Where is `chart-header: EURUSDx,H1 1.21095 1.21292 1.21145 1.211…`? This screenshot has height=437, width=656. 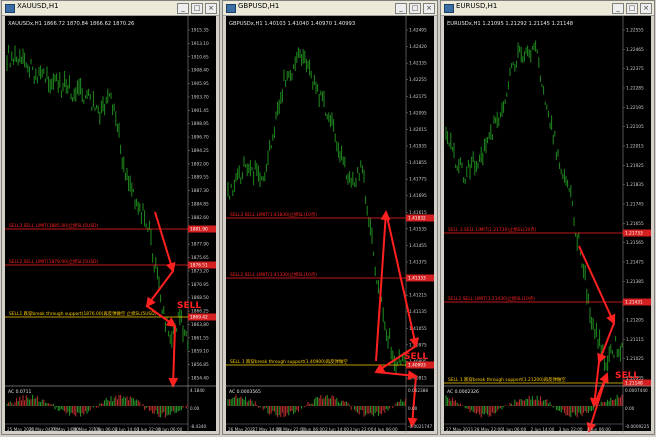 chart-header: EURUSDx,H1 1.21095 1.21292 1.21145 1.211… is located at coordinates (510, 24).